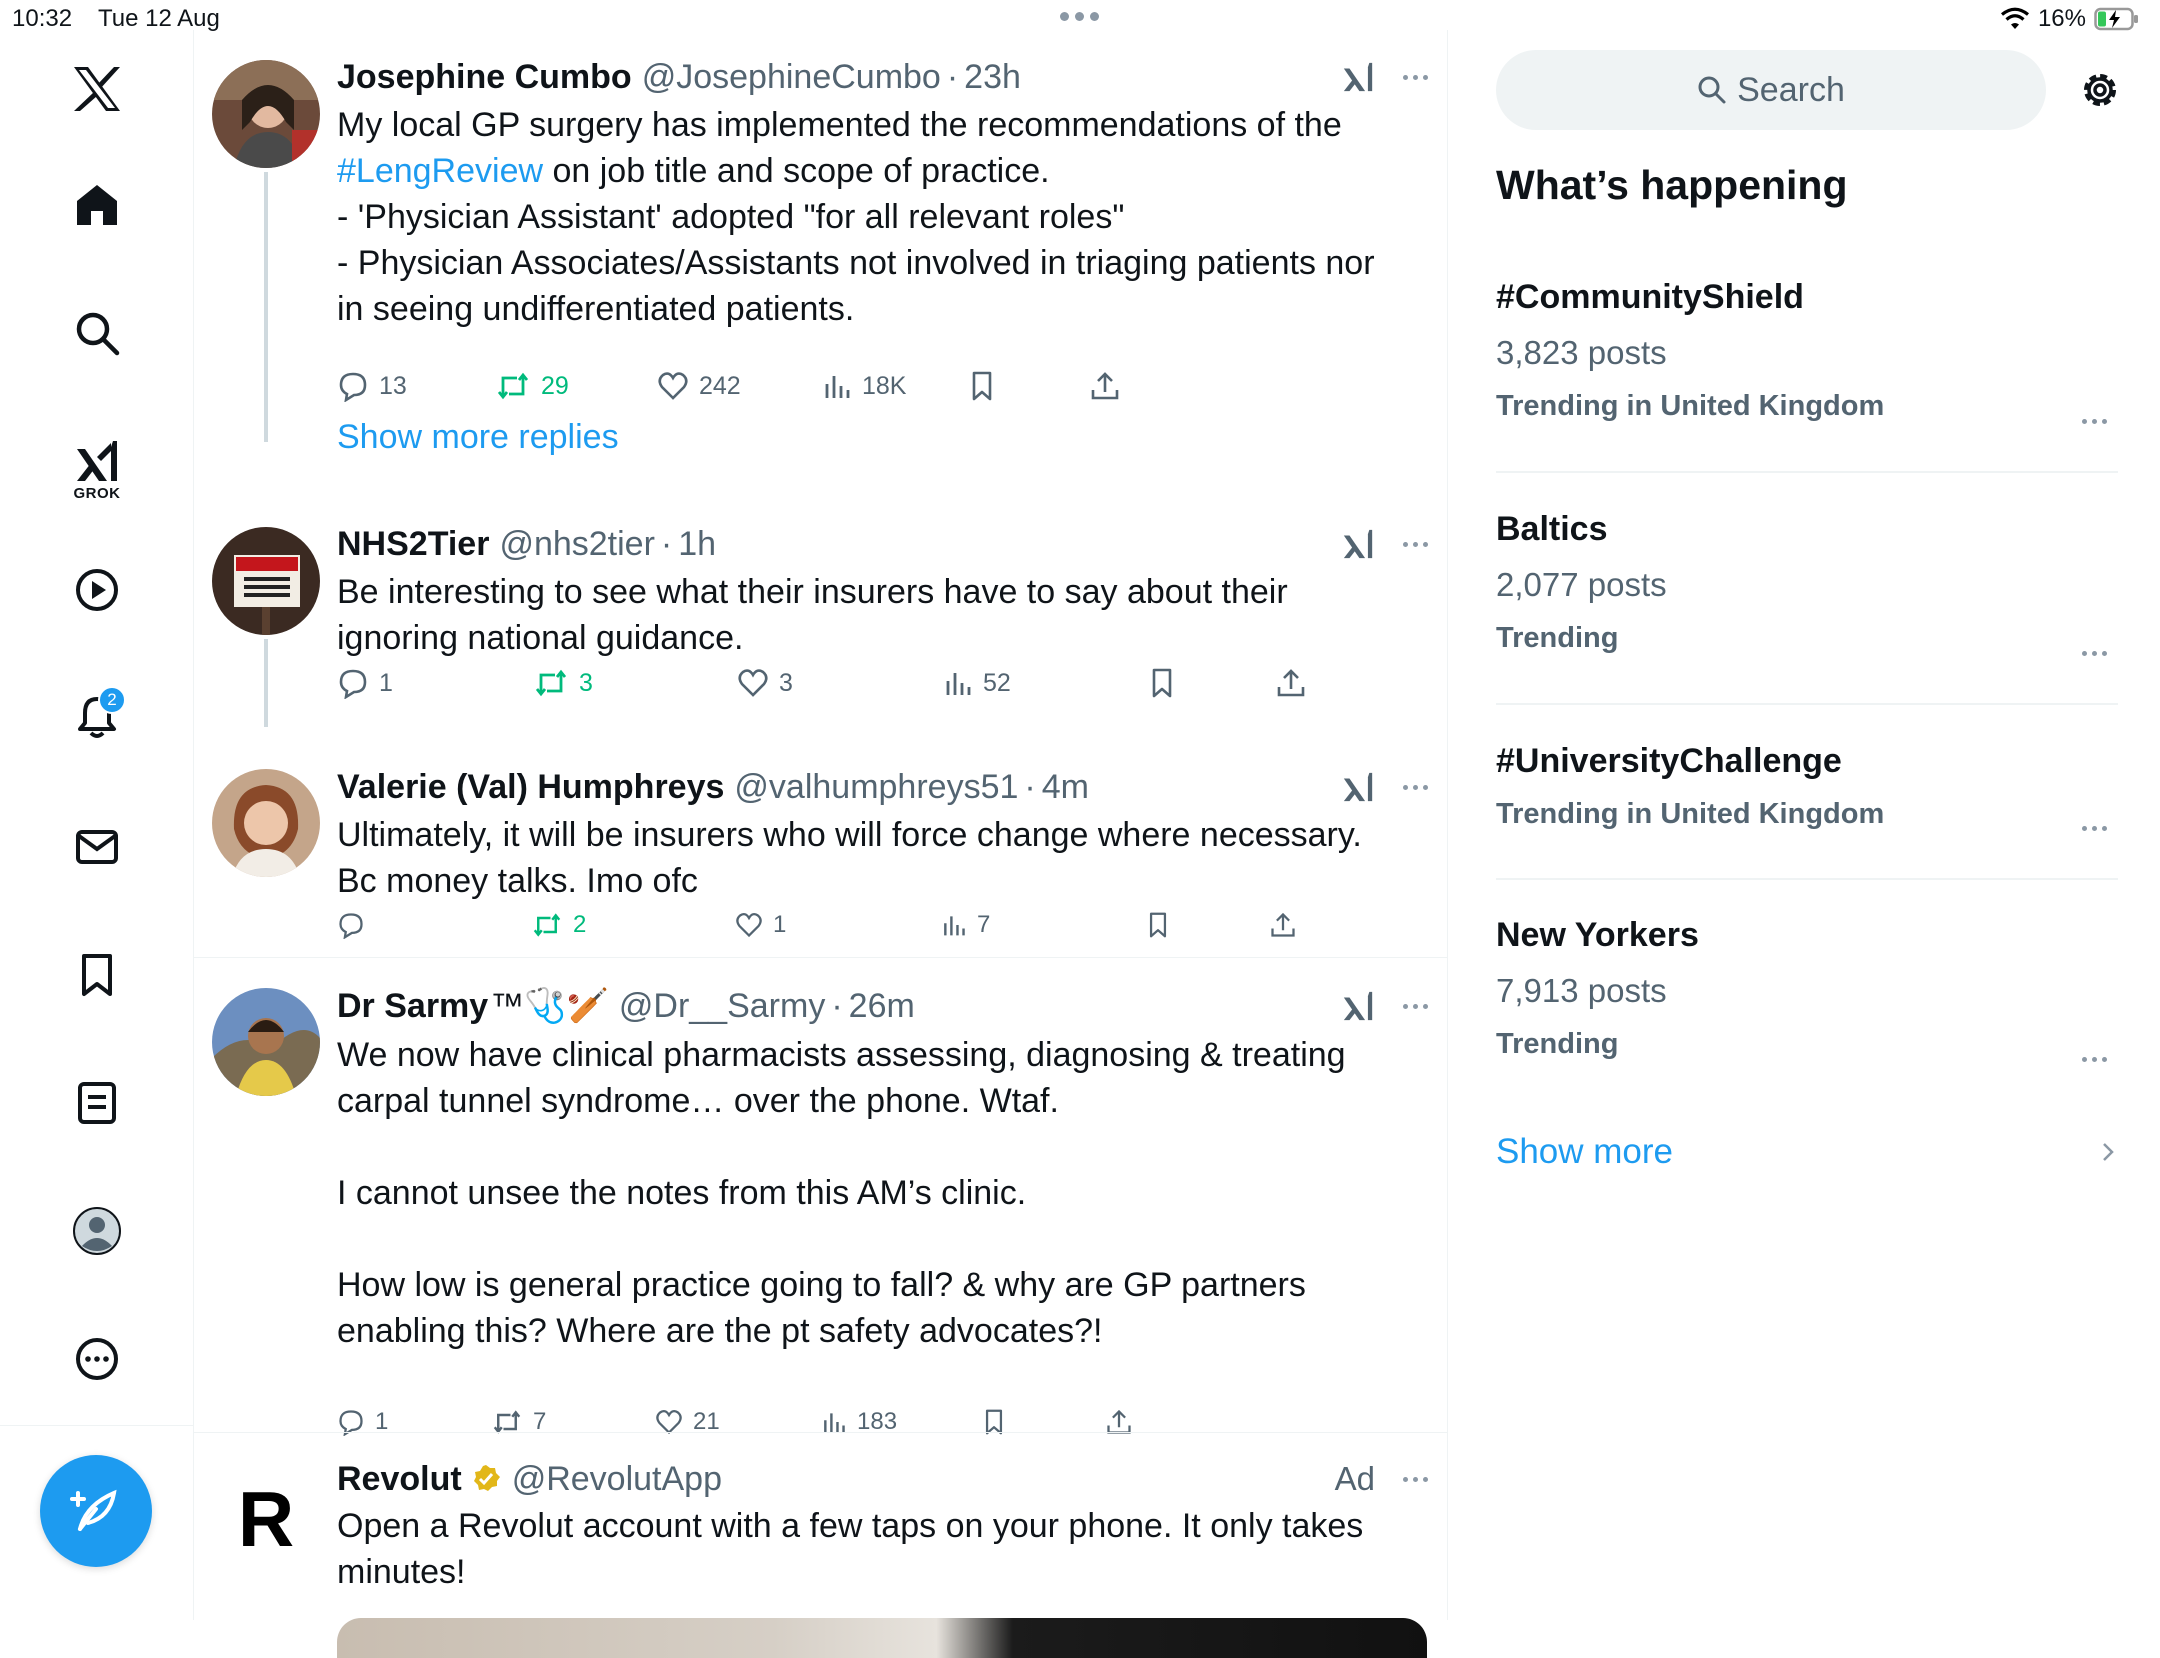 This screenshot has width=2160, height=1658. Describe the element at coordinates (576, 544) in the screenshot. I see `author-handle: @nhs2tier` at that location.